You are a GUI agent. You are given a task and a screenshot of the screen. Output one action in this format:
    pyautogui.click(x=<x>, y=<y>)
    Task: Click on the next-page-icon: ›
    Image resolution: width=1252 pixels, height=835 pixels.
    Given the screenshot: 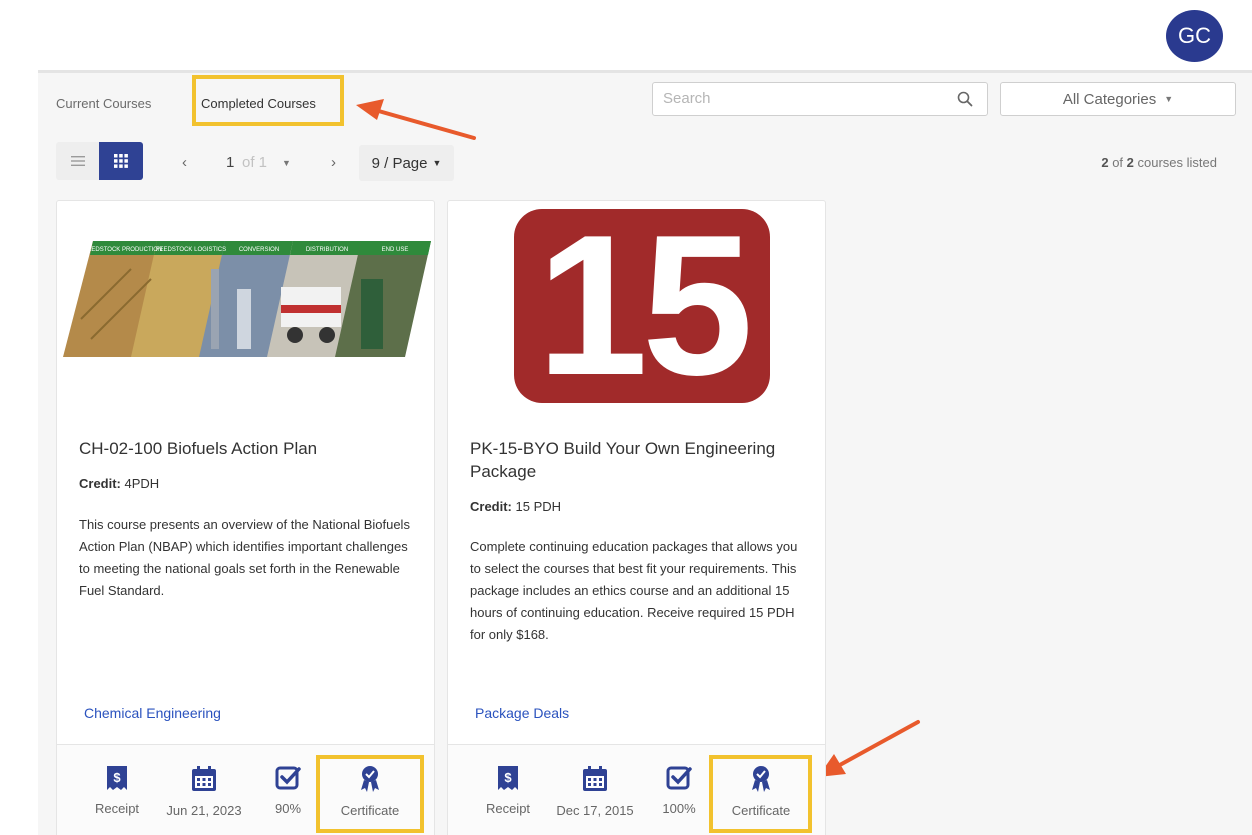 What is the action you would take?
    pyautogui.click(x=333, y=162)
    